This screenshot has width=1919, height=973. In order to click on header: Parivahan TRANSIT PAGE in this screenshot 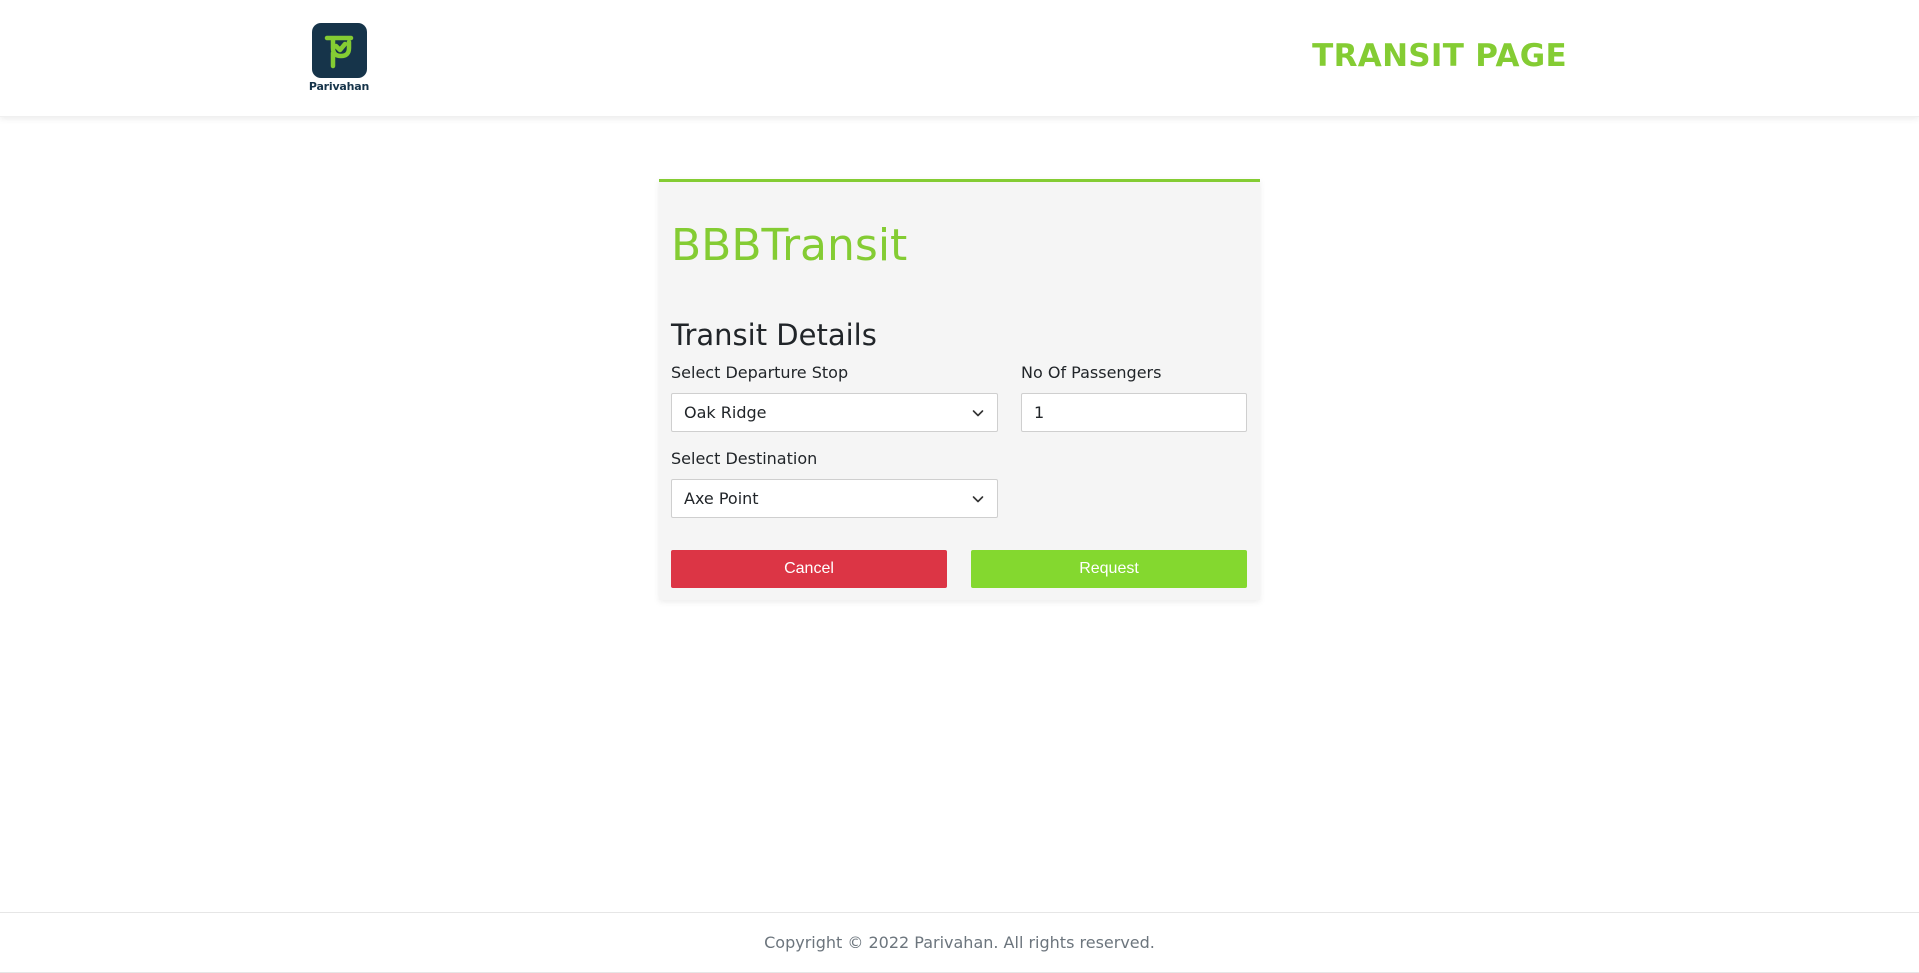, I will do `click(959, 58)`.